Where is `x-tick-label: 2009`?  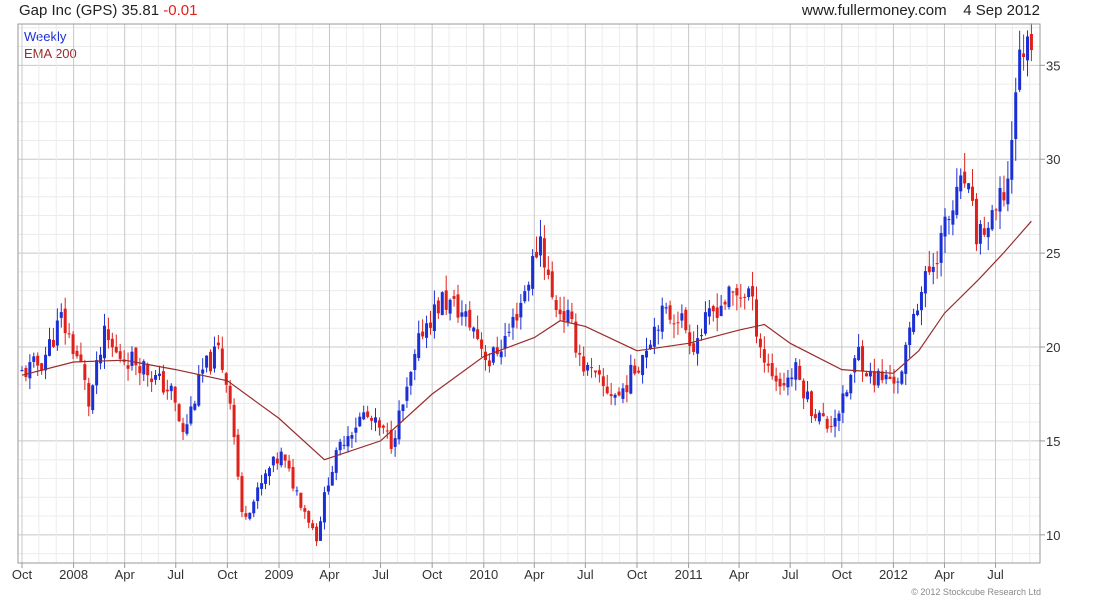 x-tick-label: 2009 is located at coordinates (279, 574).